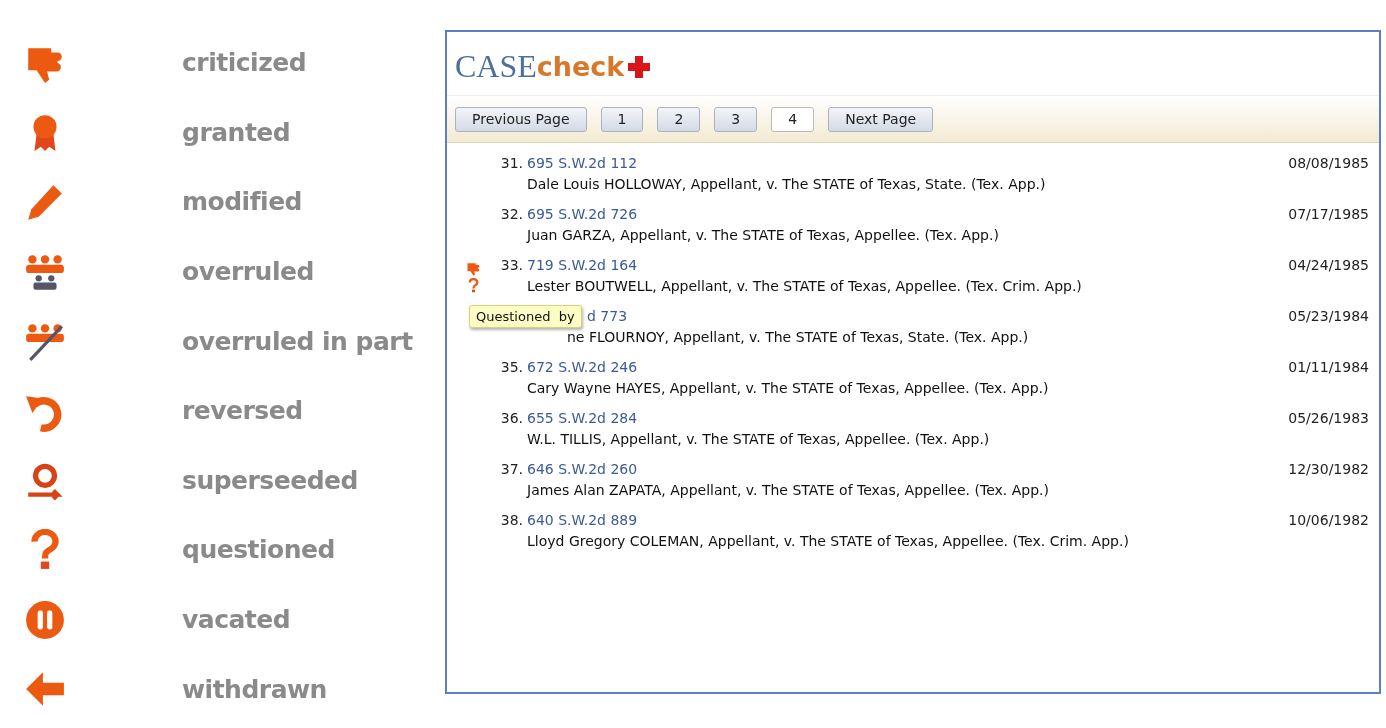  What do you see at coordinates (248, 272) in the screenshot?
I see `legend-label: overruled` at bounding box center [248, 272].